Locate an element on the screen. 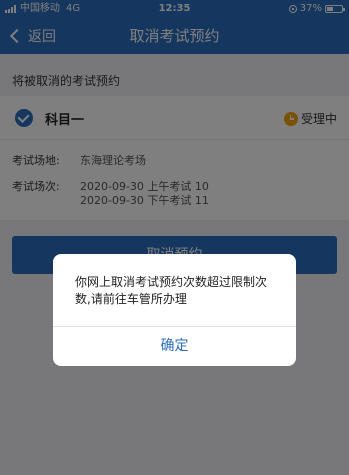 This screenshot has height=475, width=349. dialog-message: 你网上取消考试预约次数超过限制次数,请前往车管所办理 is located at coordinates (171, 290).